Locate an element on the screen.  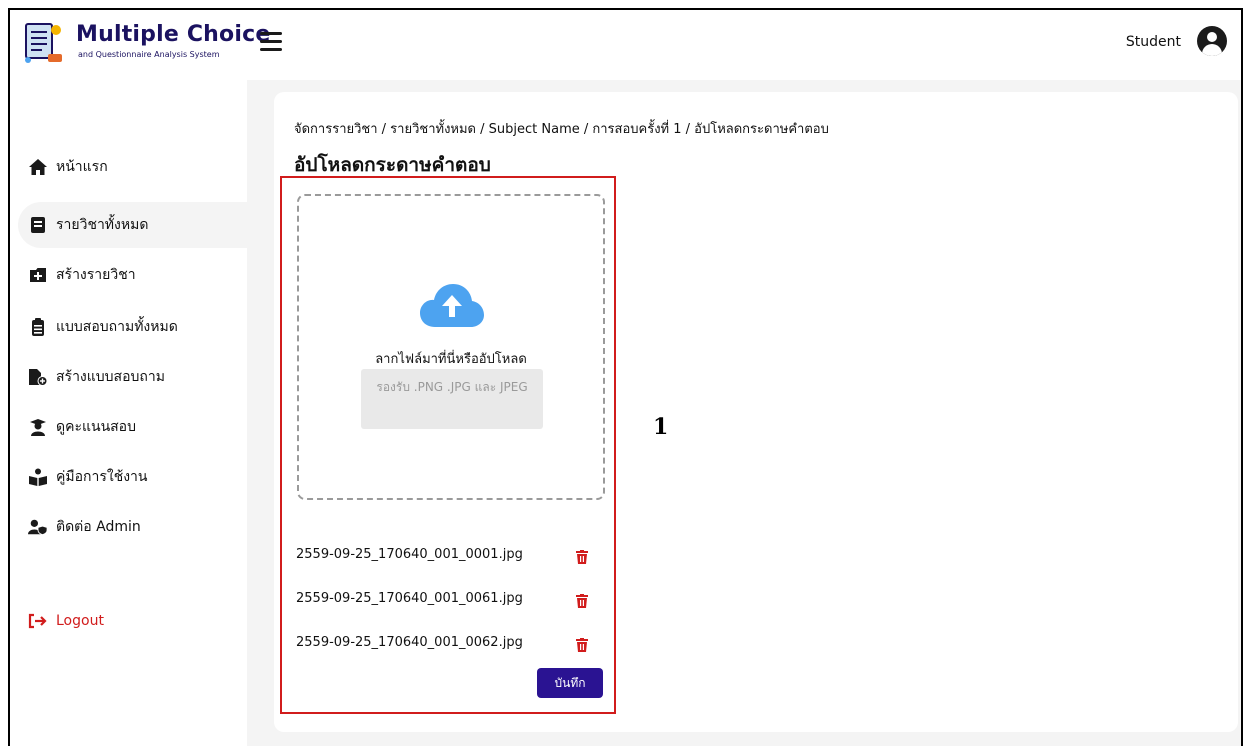
sidebar-item-home: หน้าแรก is located at coordinates (132, 167).